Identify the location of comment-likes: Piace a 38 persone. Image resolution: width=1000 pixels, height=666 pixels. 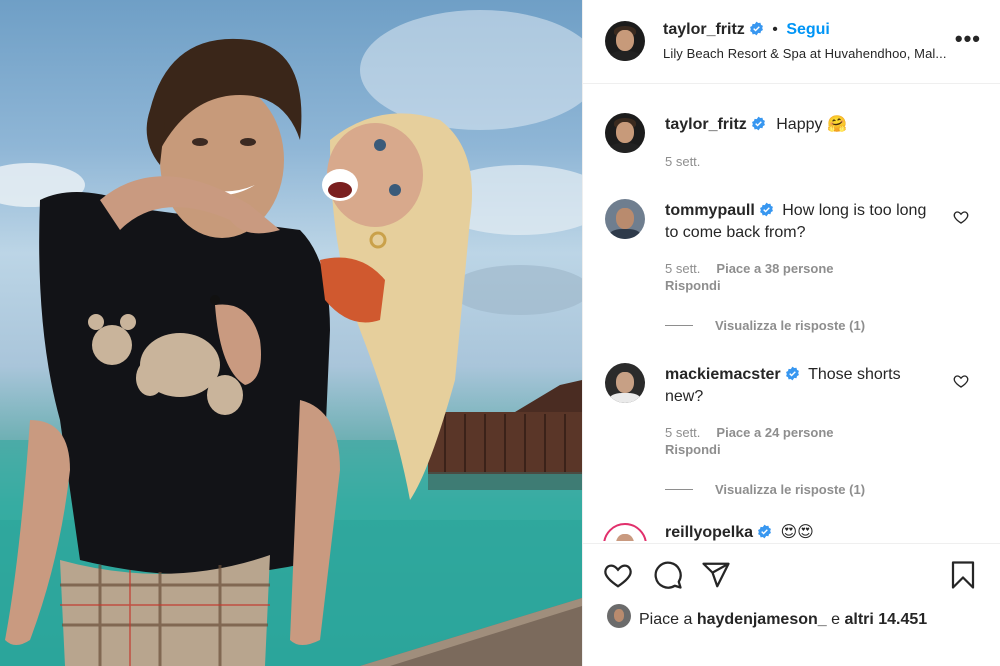
(774, 268).